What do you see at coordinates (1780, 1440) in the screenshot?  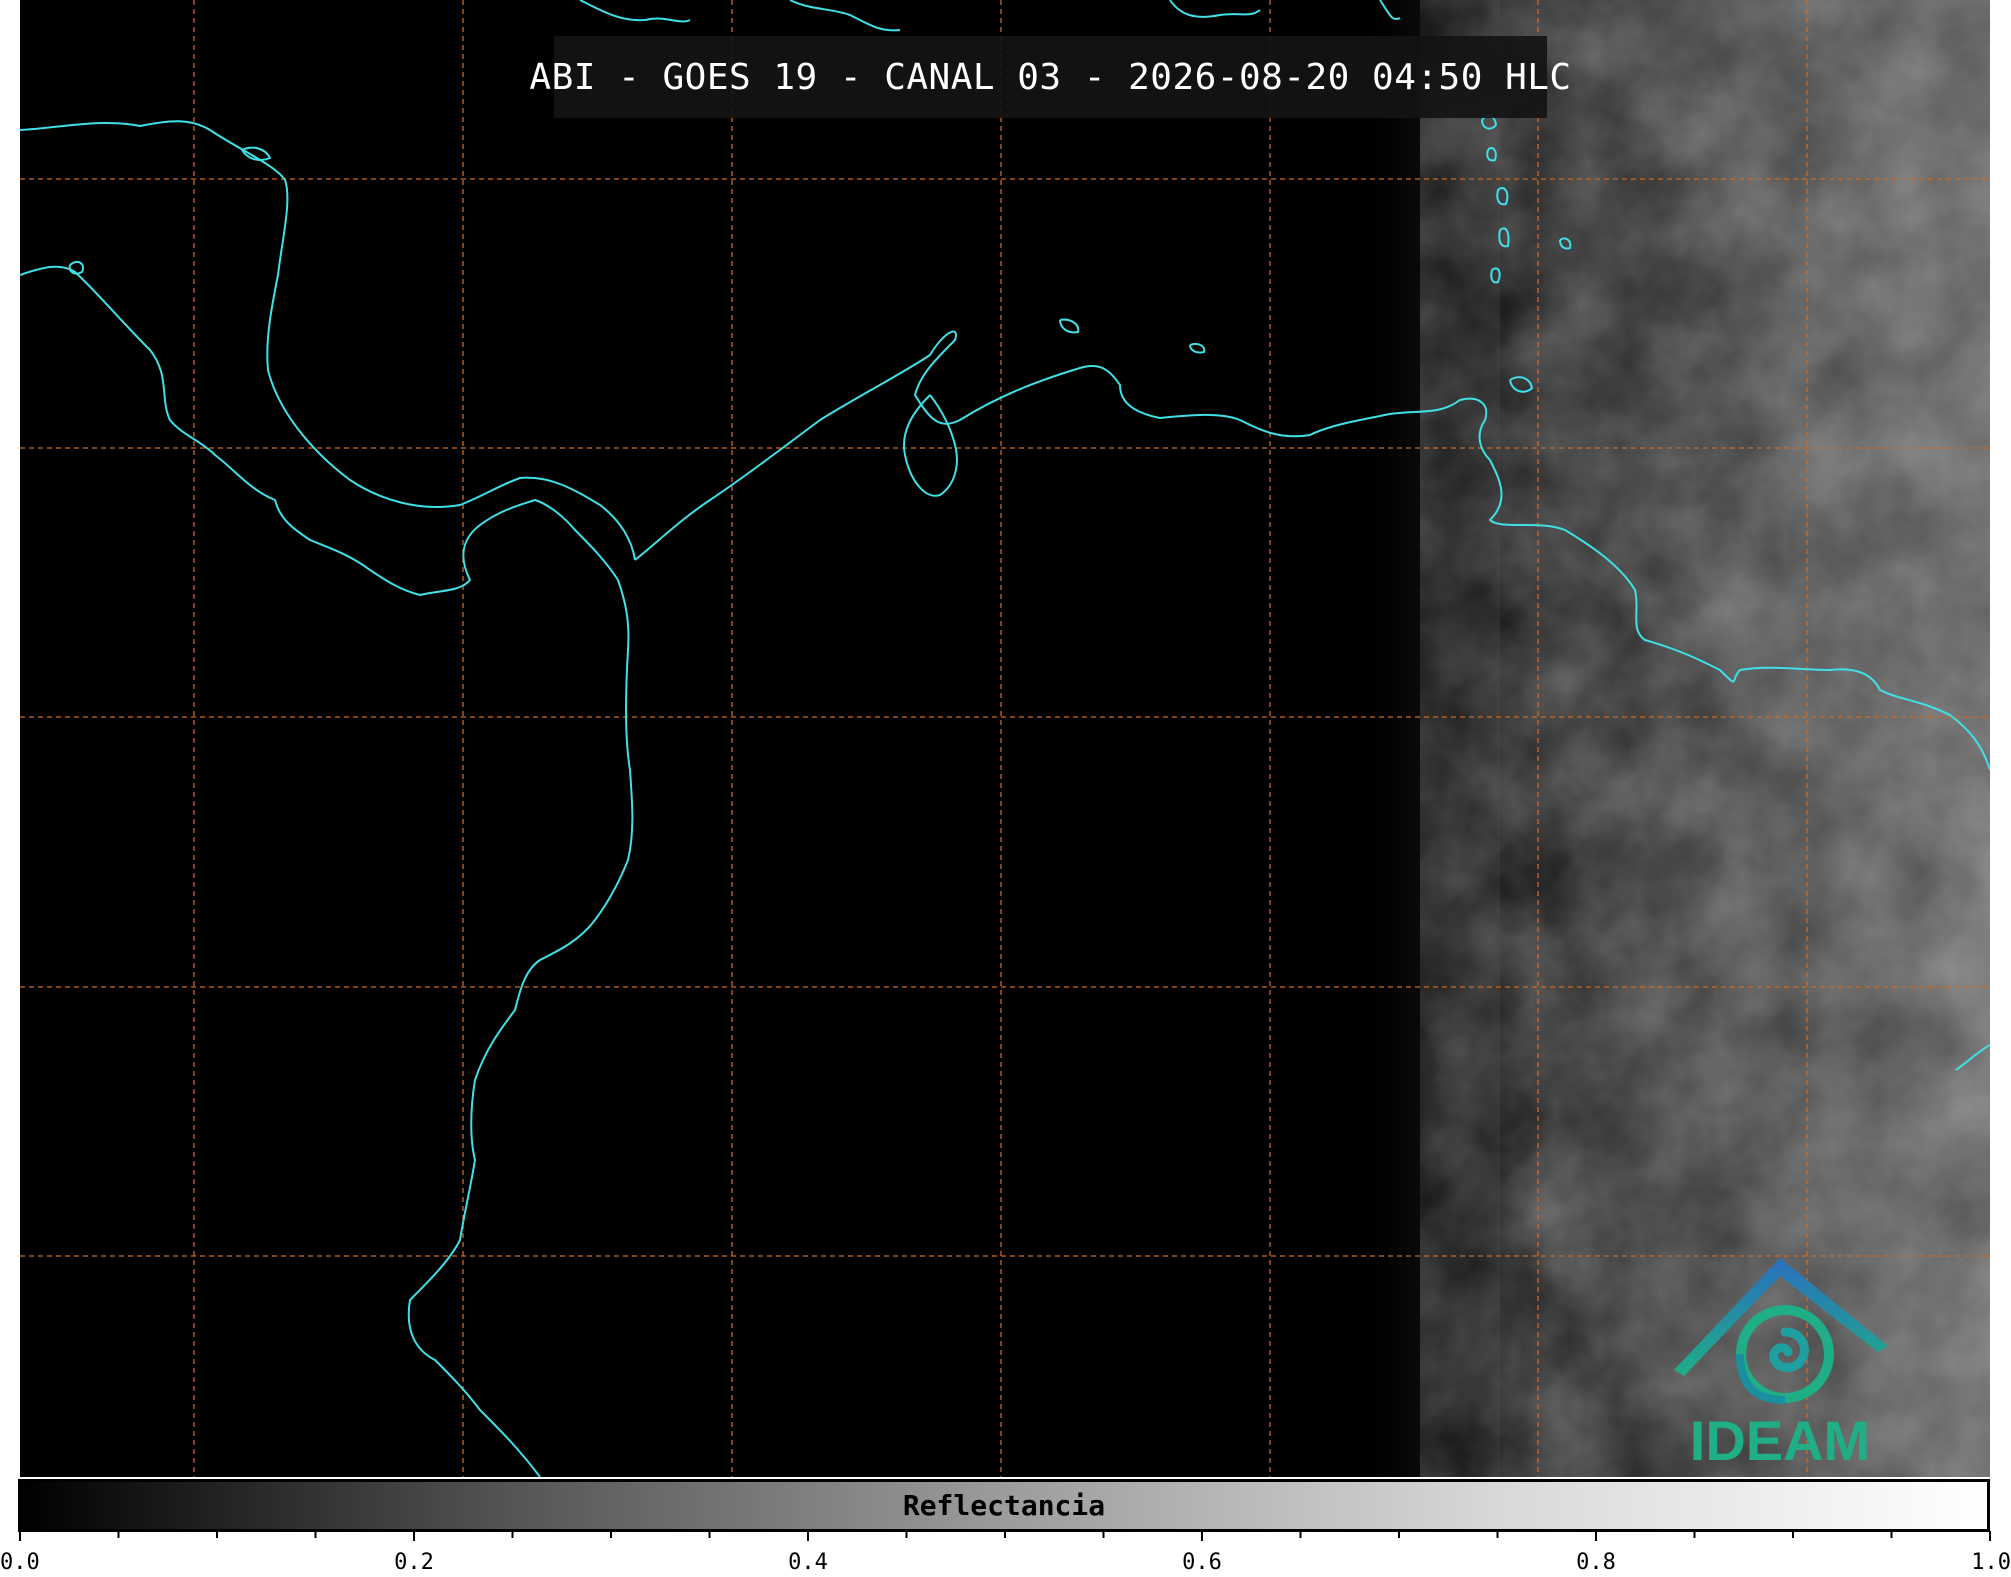 I see `ideam-logo-text: IDEAM` at bounding box center [1780, 1440].